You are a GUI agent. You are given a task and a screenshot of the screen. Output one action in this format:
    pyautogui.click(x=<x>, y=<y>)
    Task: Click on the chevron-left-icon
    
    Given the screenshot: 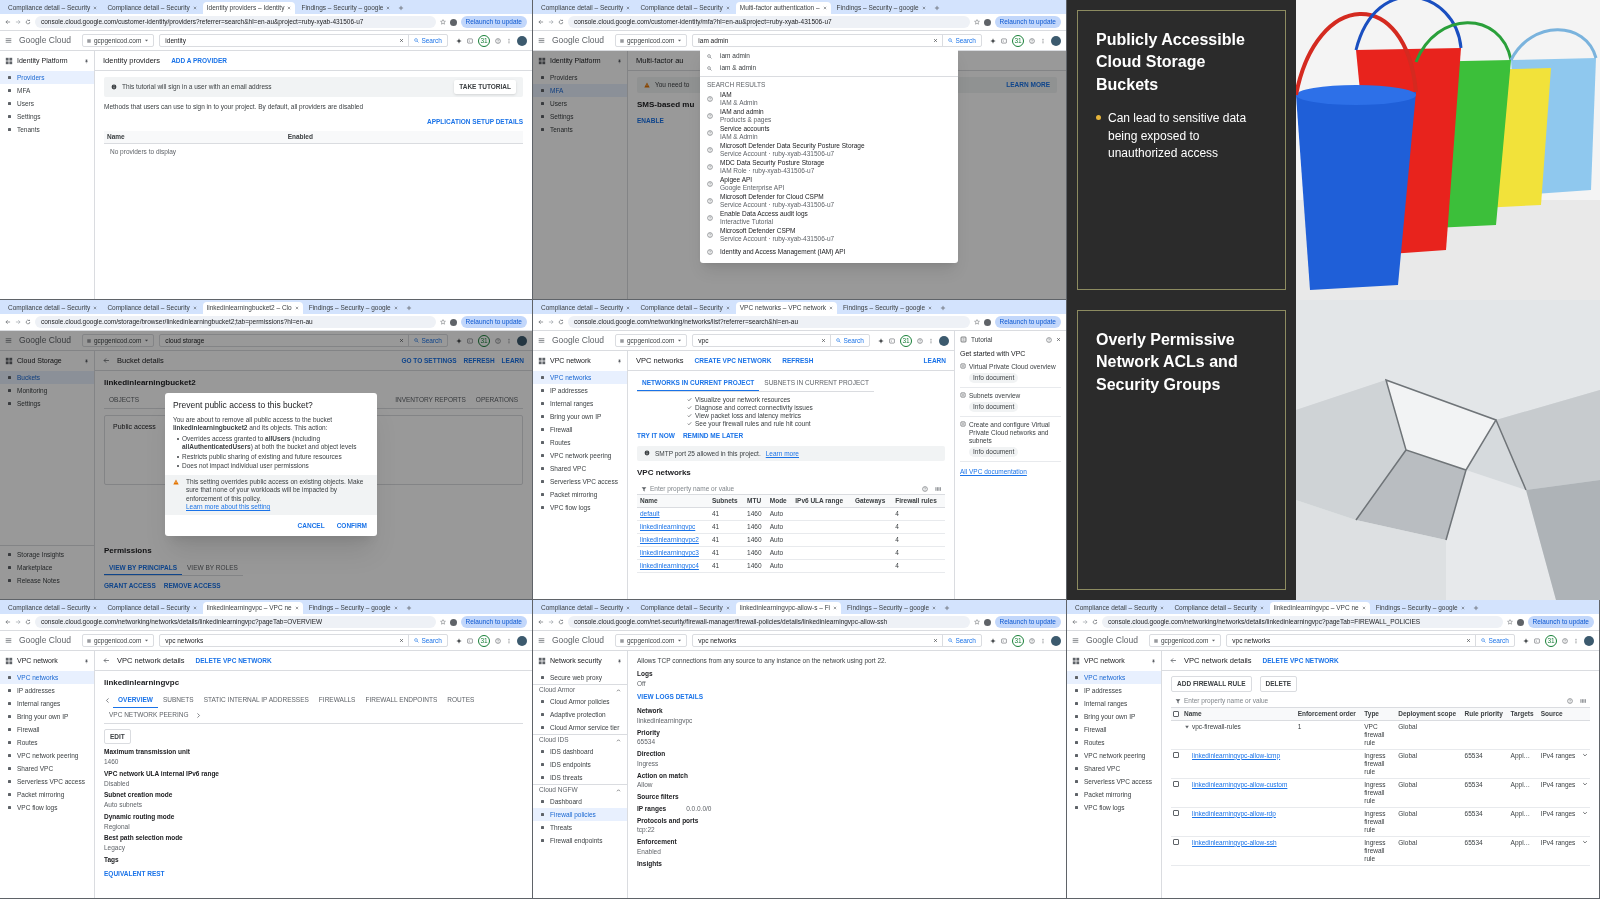 What is the action you would take?
    pyautogui.click(x=107, y=700)
    